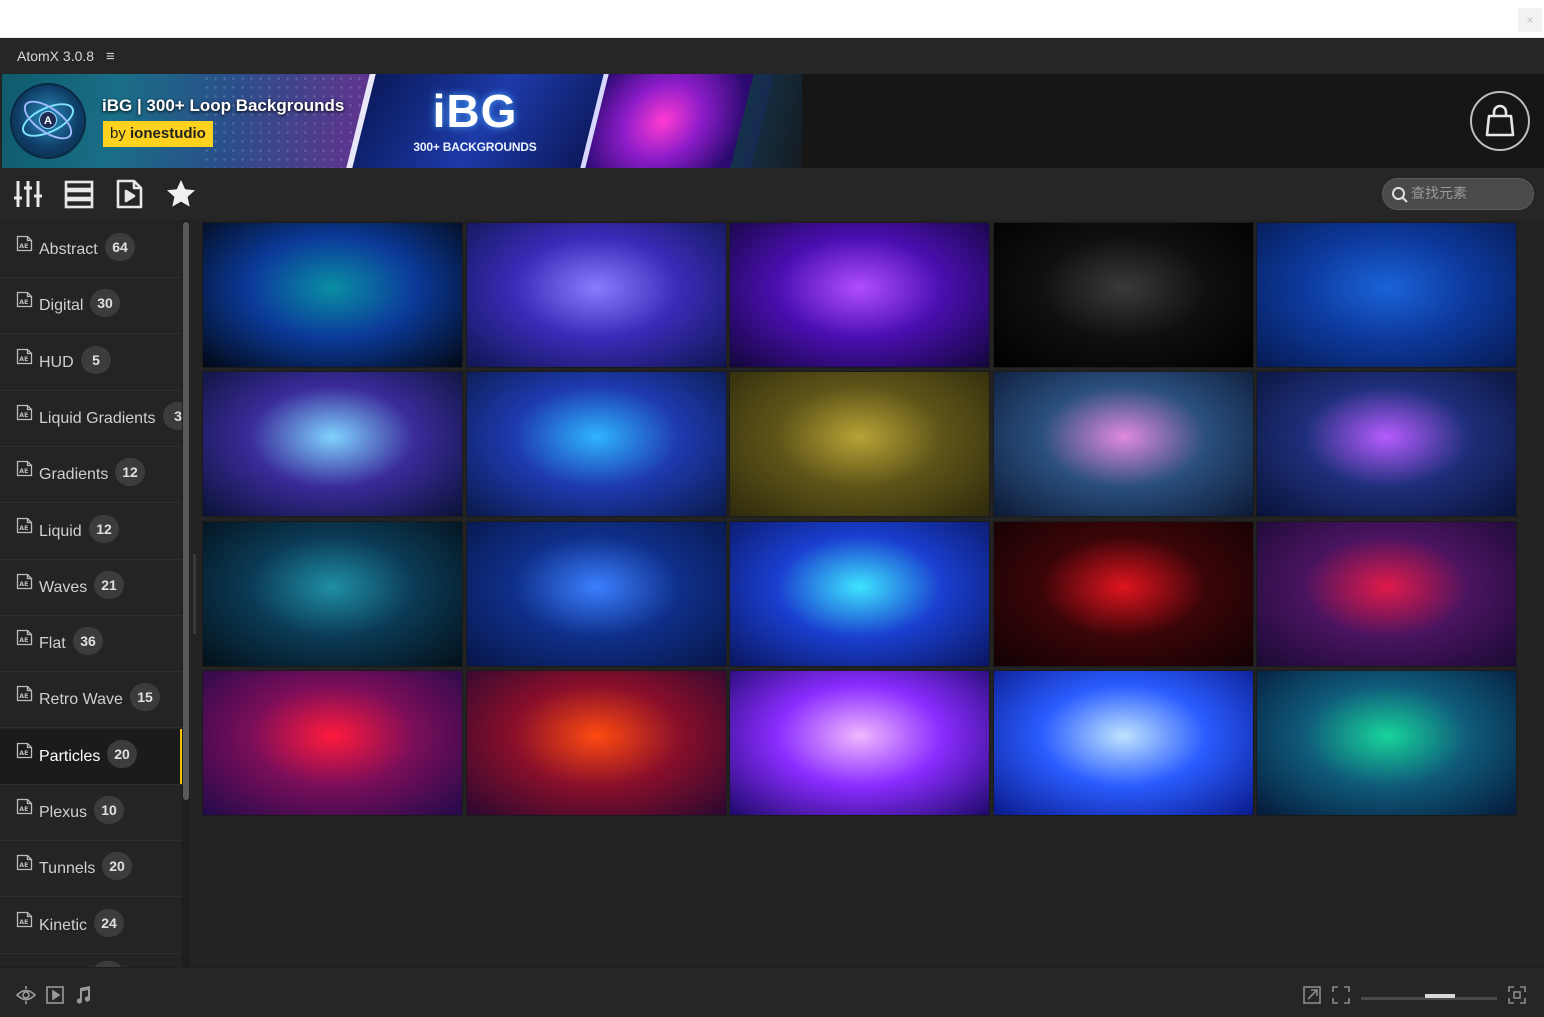 The height and width of the screenshot is (1017, 1544). What do you see at coordinates (55, 995) in the screenshot?
I see `play-icon` at bounding box center [55, 995].